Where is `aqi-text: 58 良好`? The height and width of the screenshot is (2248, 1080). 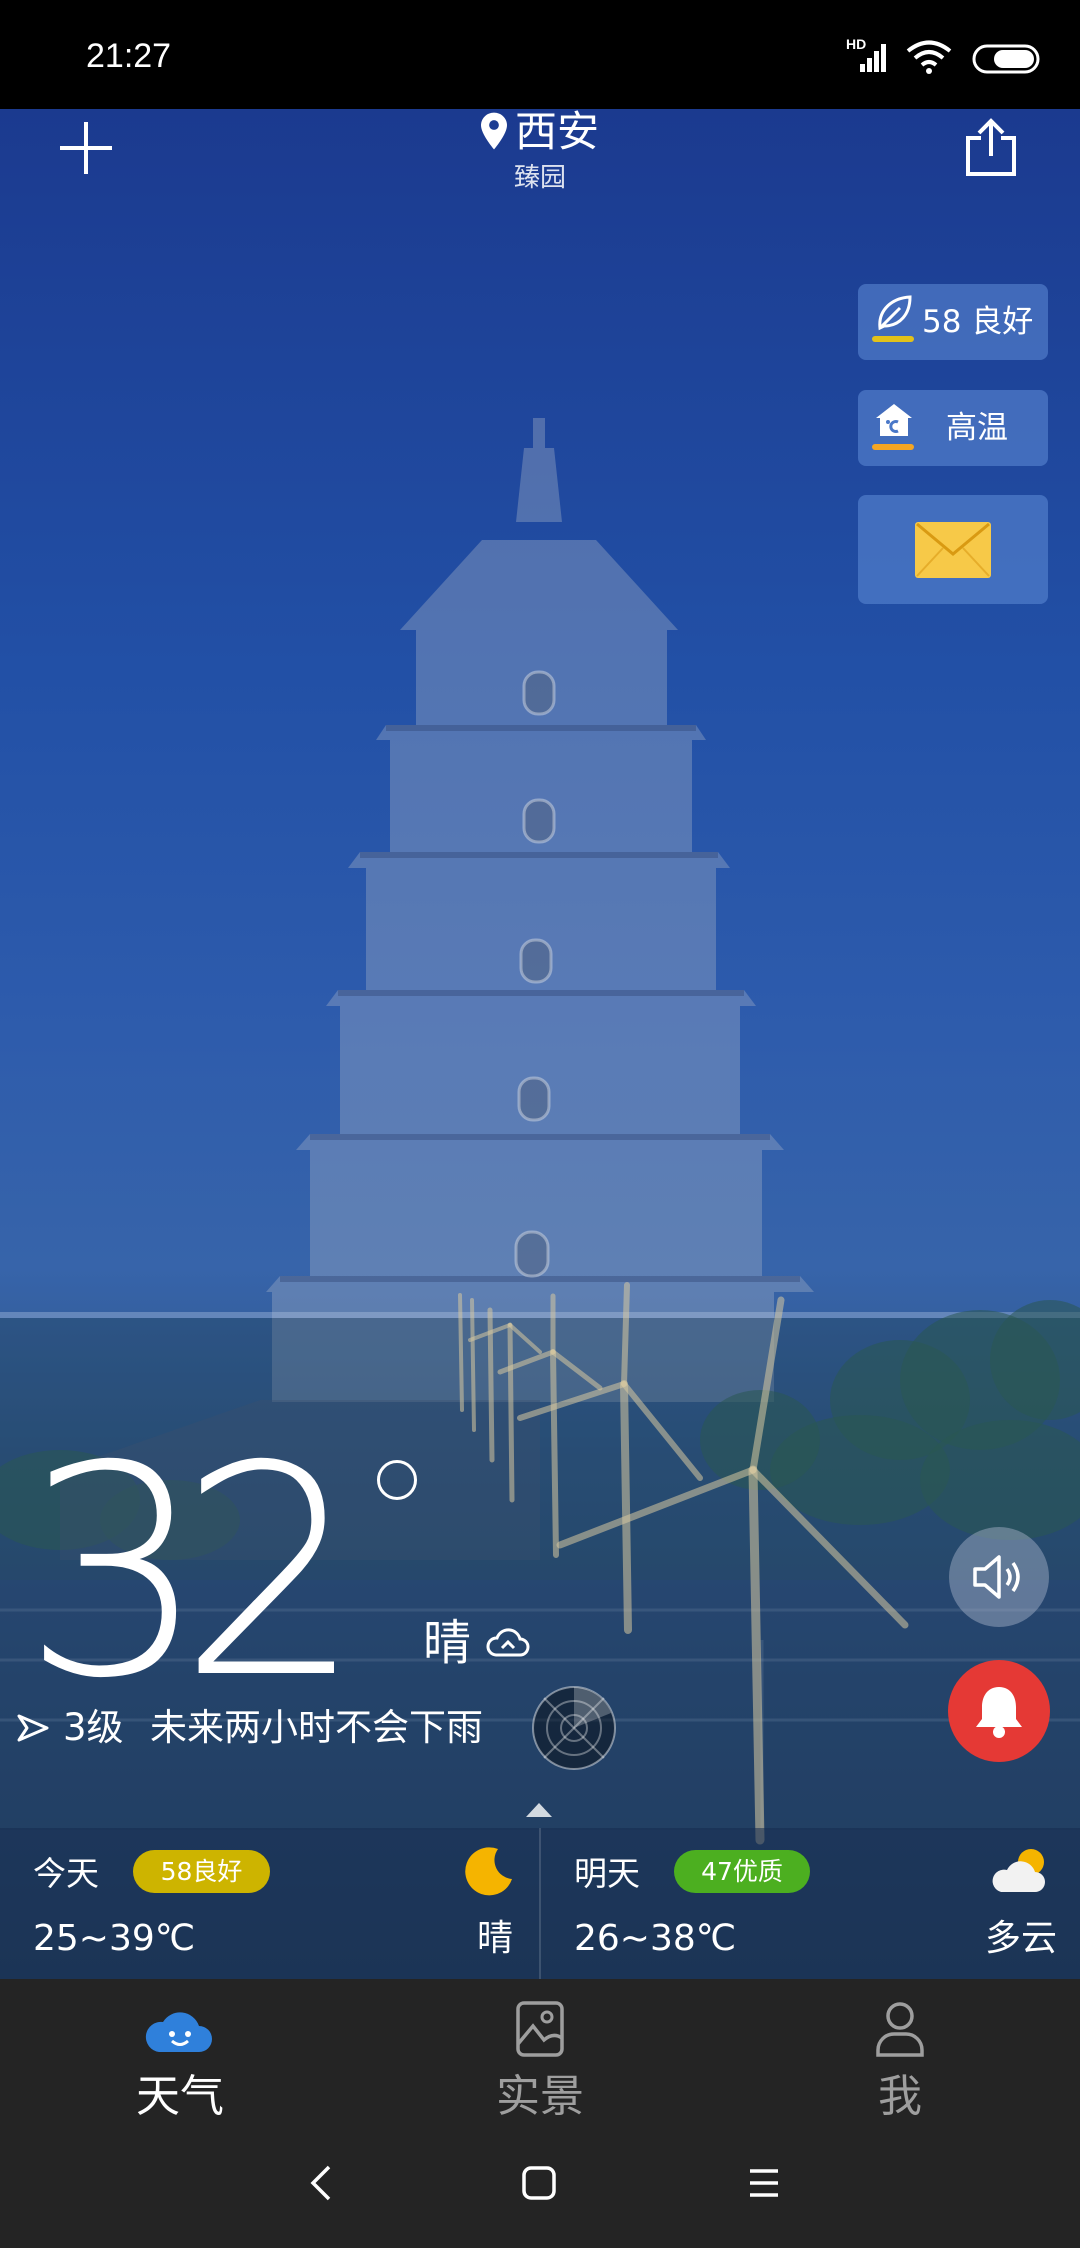 aqi-text: 58 良好 is located at coordinates (977, 322).